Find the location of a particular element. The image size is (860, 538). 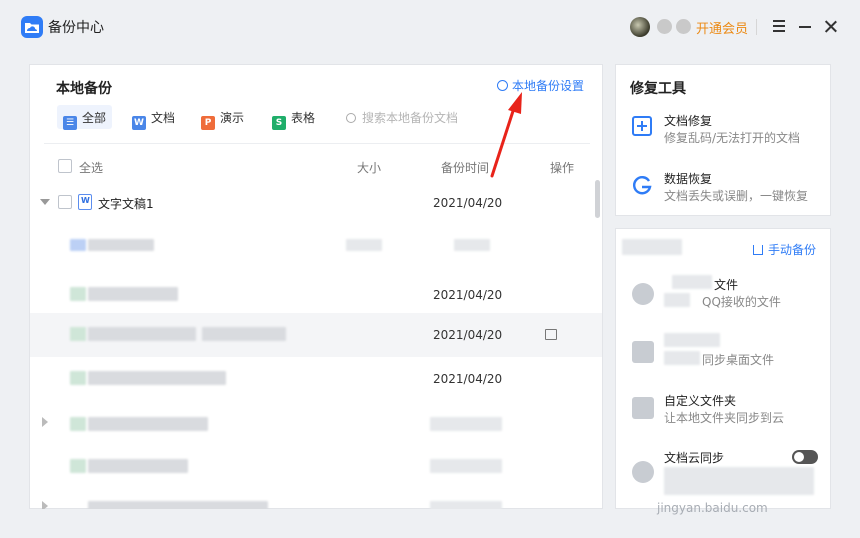

repair-tools-panel: 修复工具 文档修复 修复乱码/无法打开的文档 数据恢复 文档丢失或误删，一键恢复 is located at coordinates (723, 140).